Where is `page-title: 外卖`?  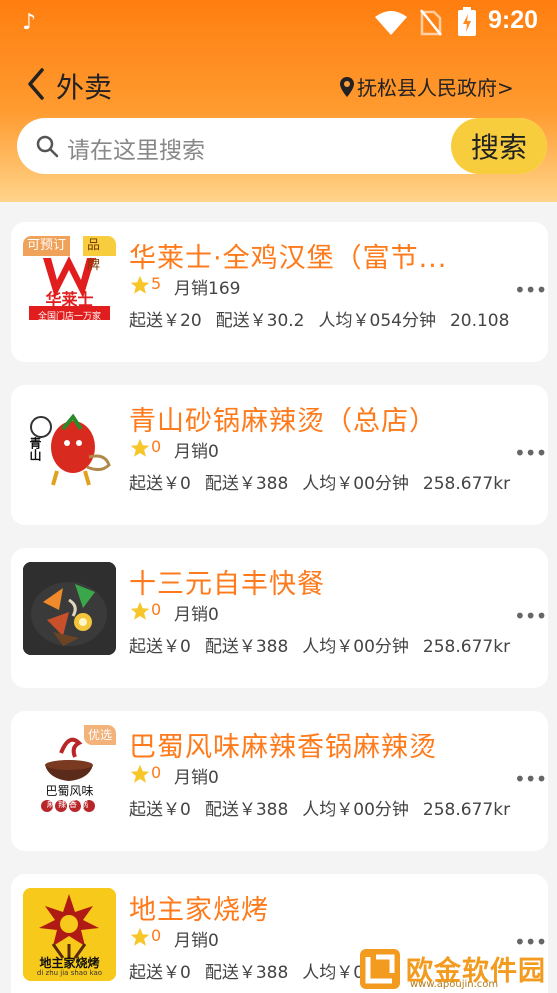
page-title: 外卖 is located at coordinates (84, 87).